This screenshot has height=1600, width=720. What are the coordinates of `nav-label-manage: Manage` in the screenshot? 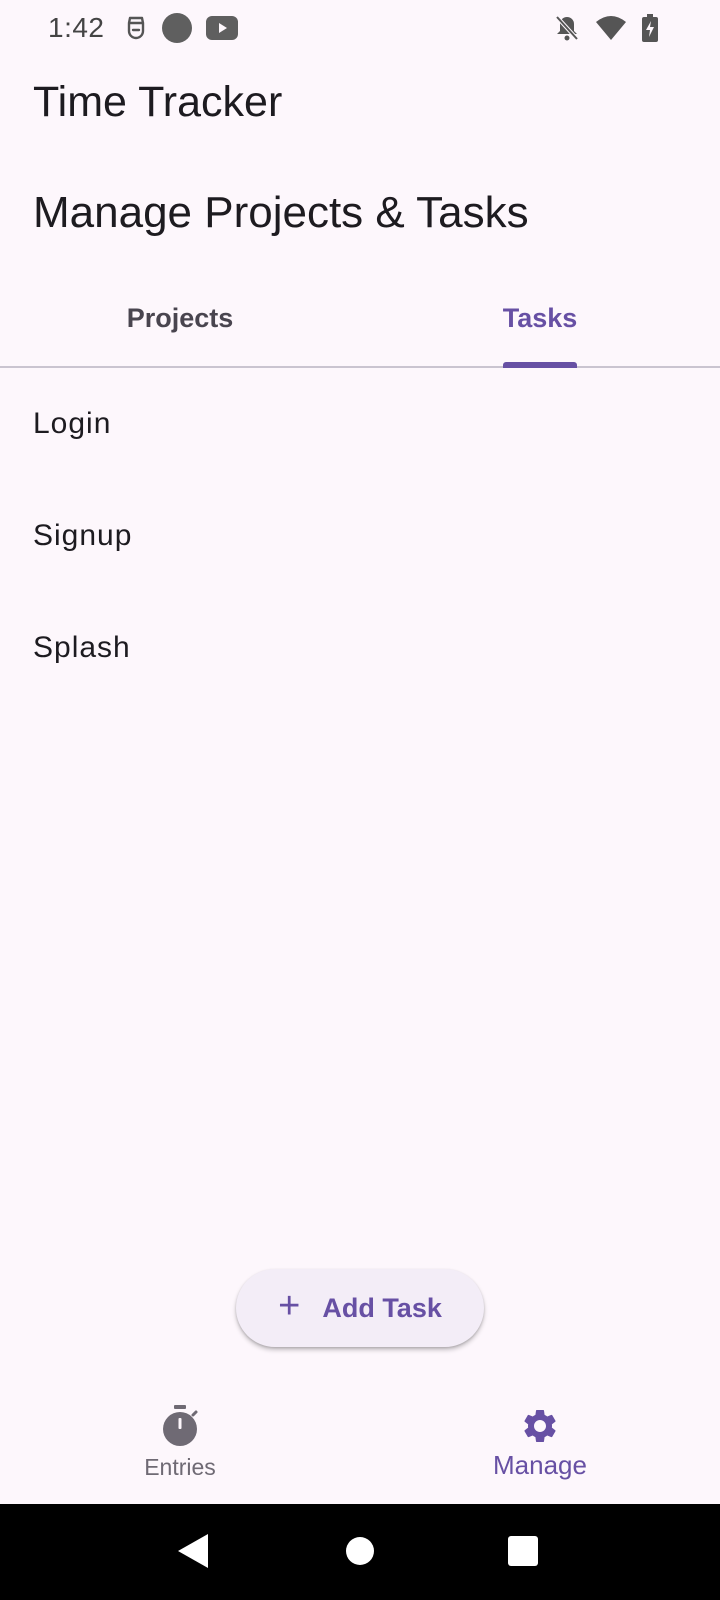 It's located at (540, 1465).